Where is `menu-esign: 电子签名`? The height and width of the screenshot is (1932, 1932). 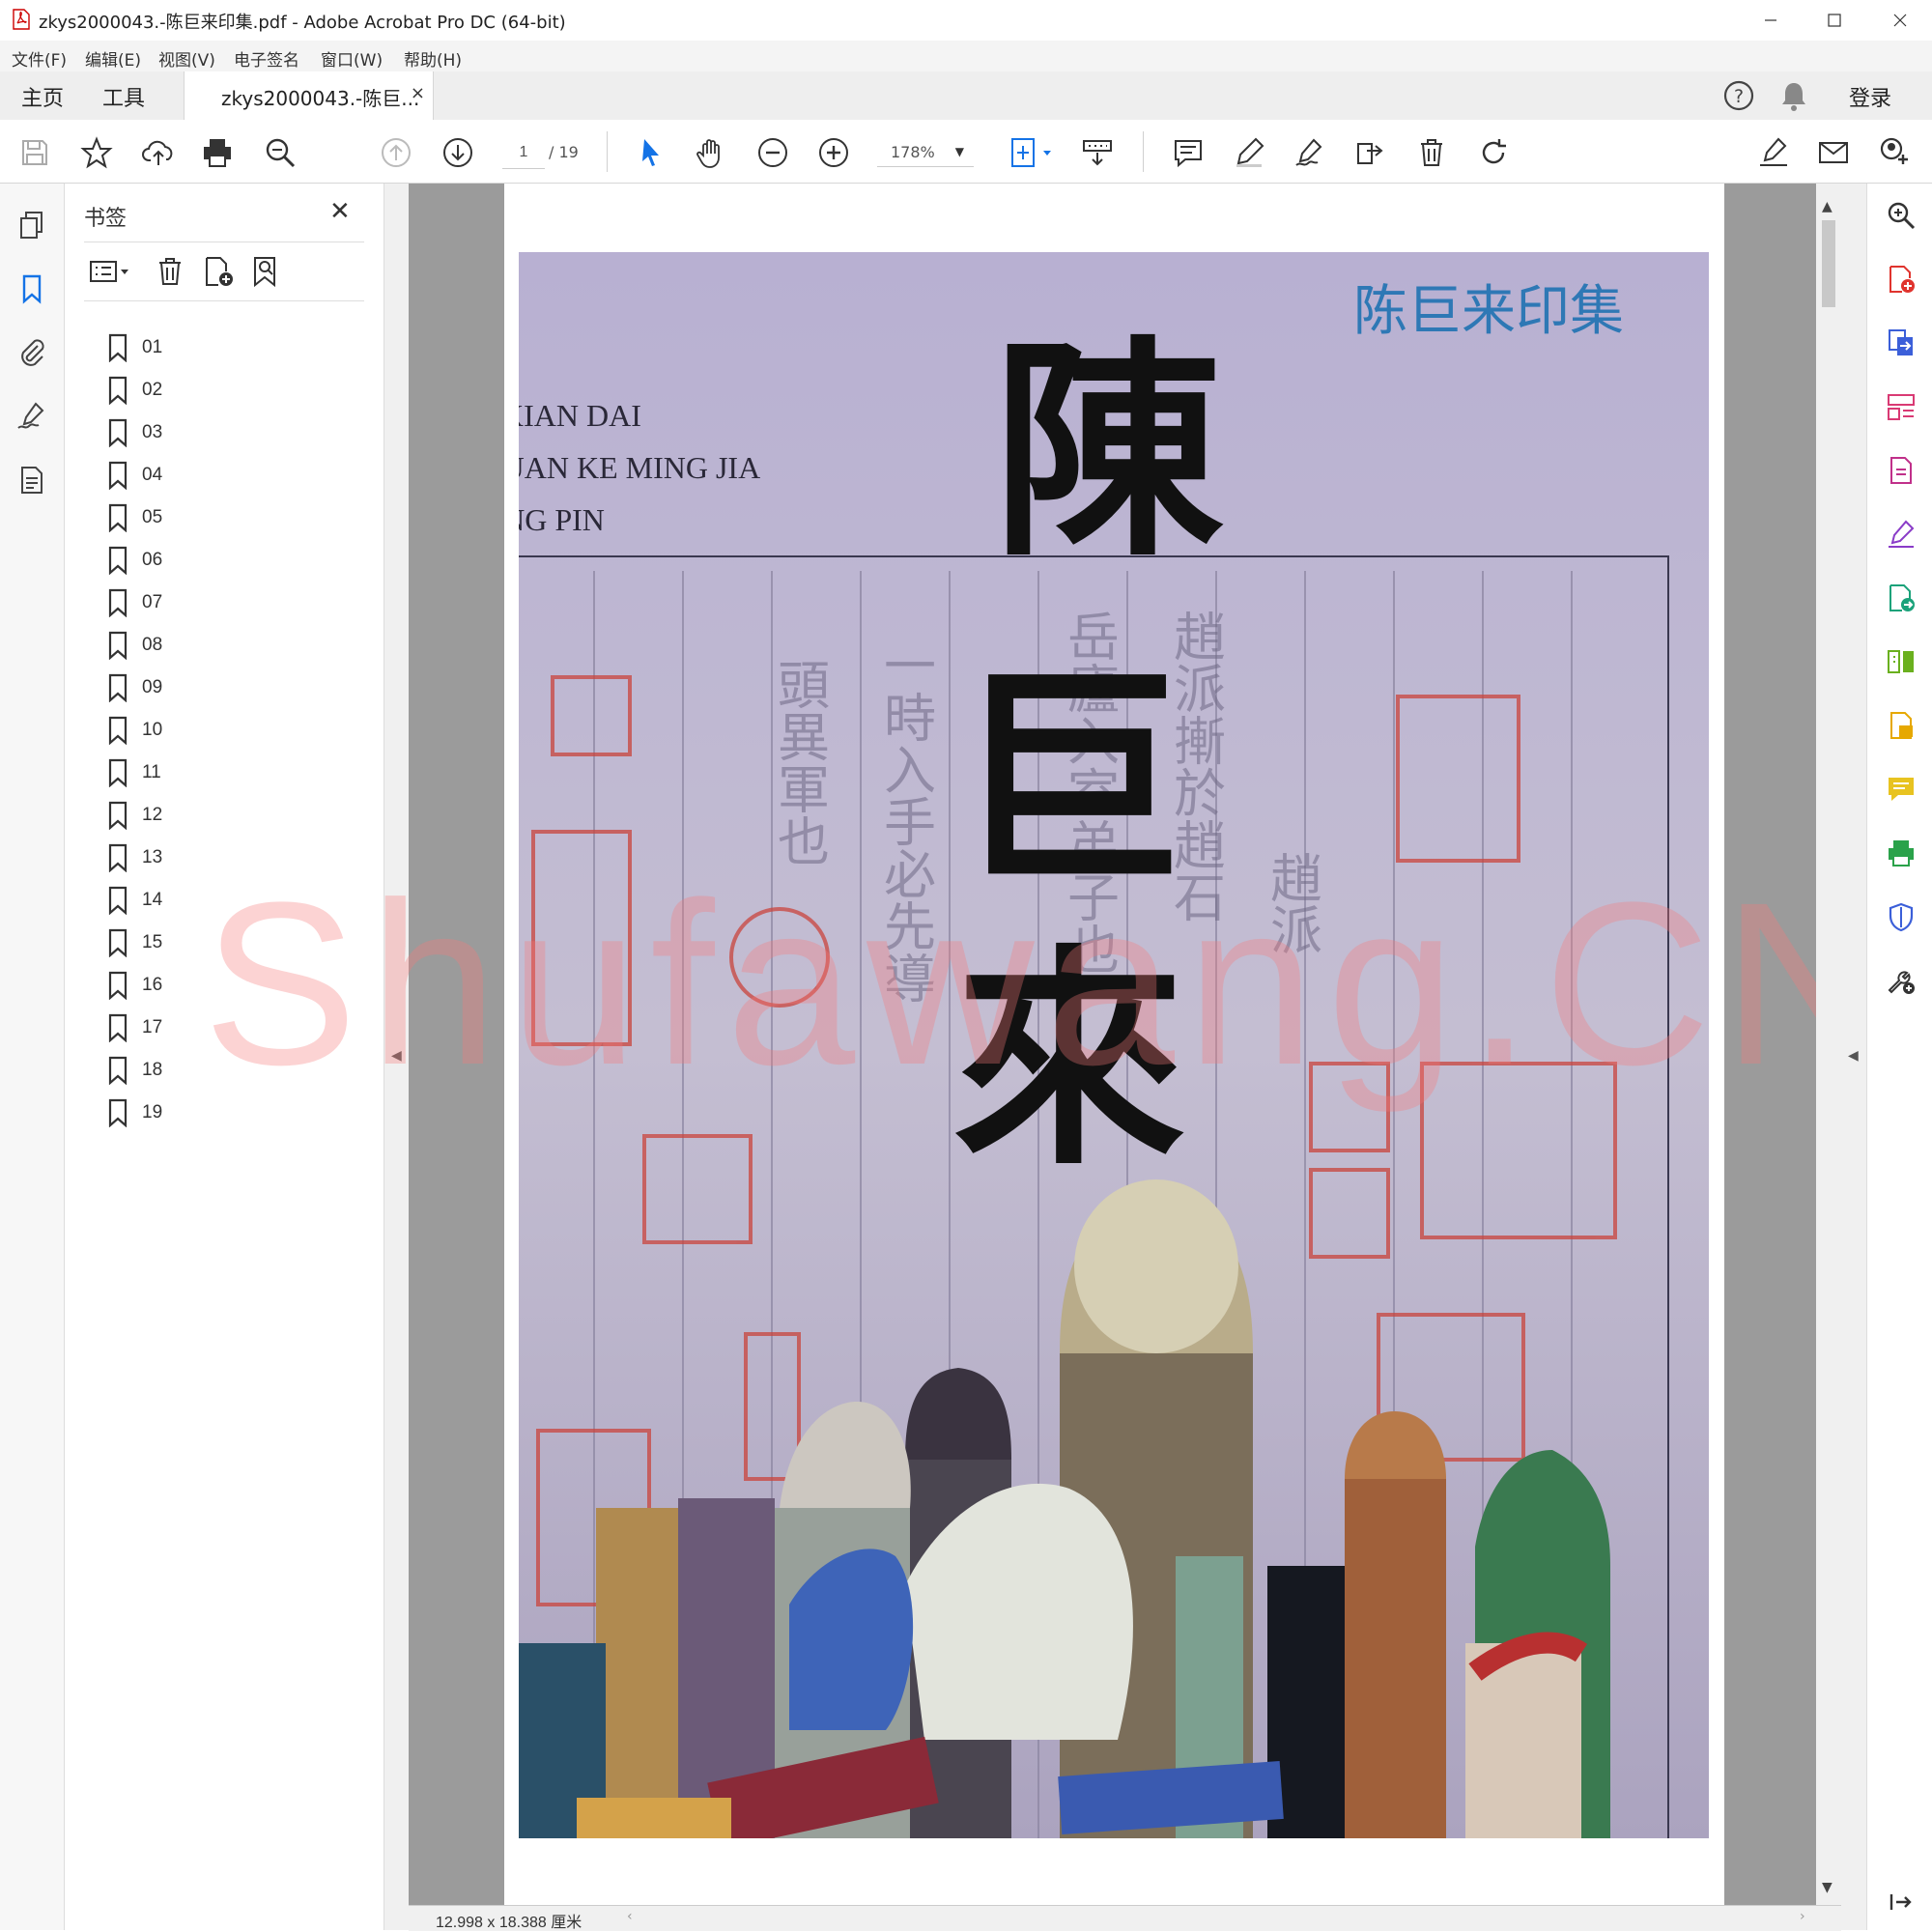 menu-esign: 电子签名 is located at coordinates (266, 58).